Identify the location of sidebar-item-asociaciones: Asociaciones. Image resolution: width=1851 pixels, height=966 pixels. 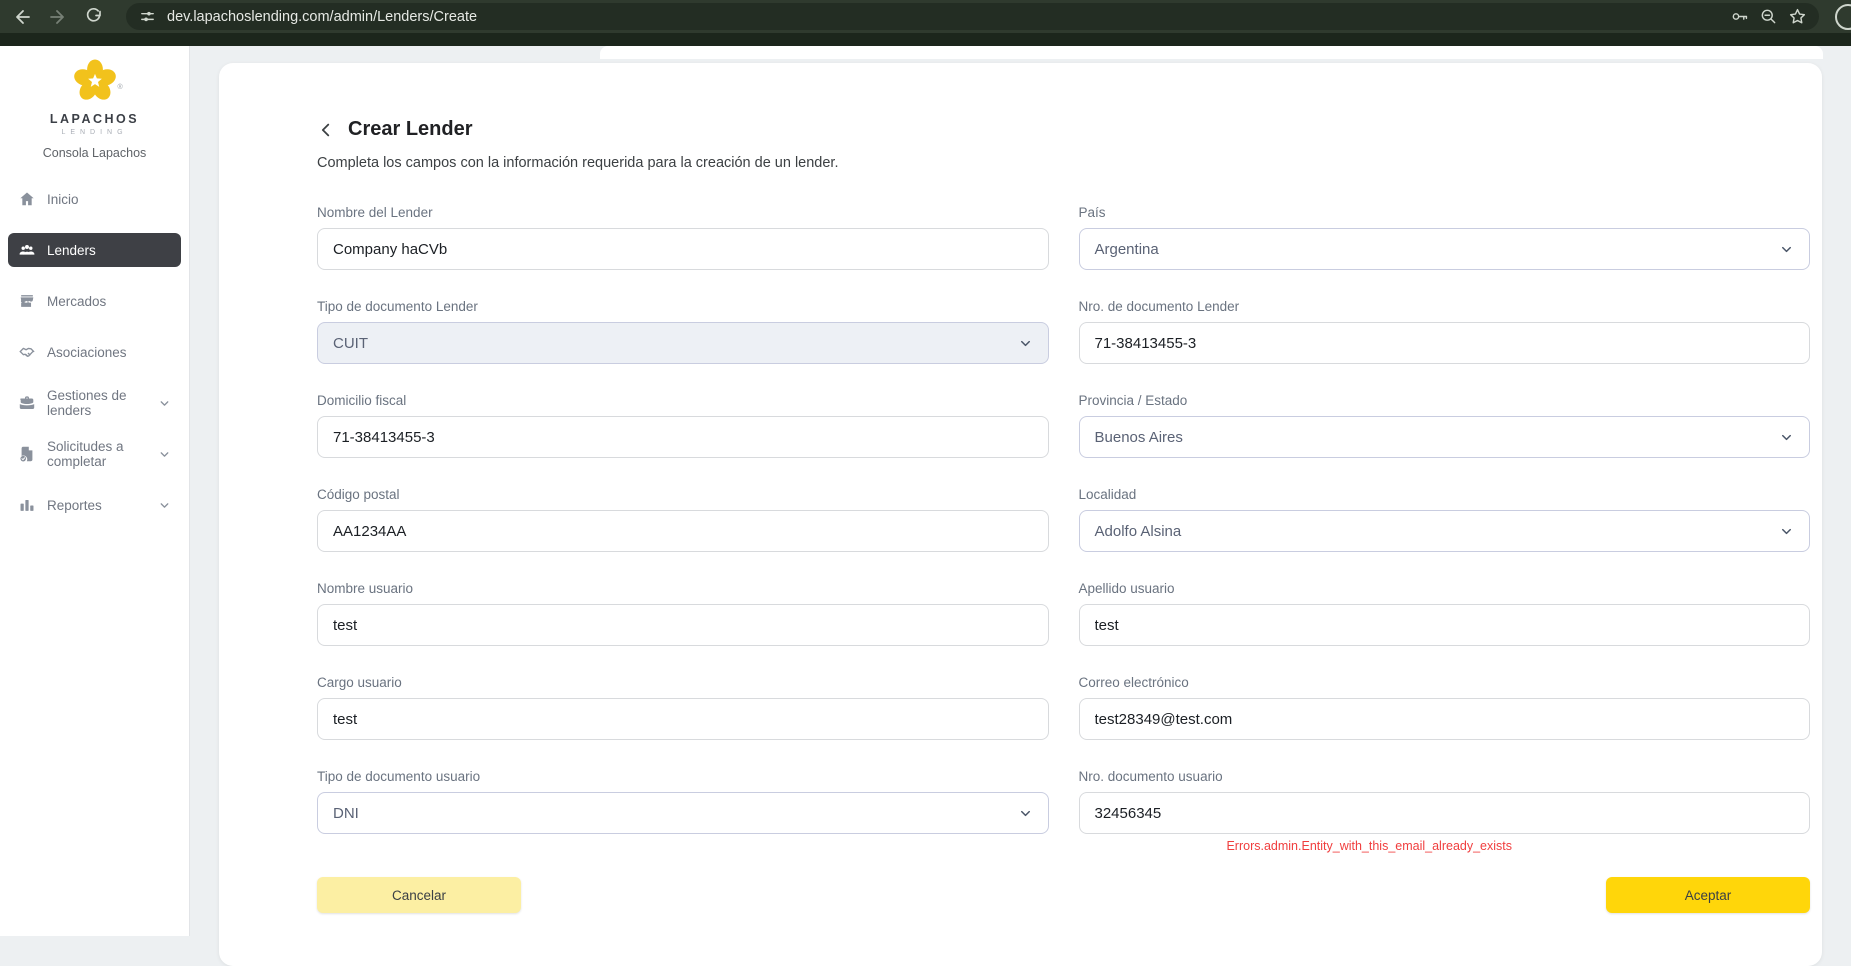
(94, 352).